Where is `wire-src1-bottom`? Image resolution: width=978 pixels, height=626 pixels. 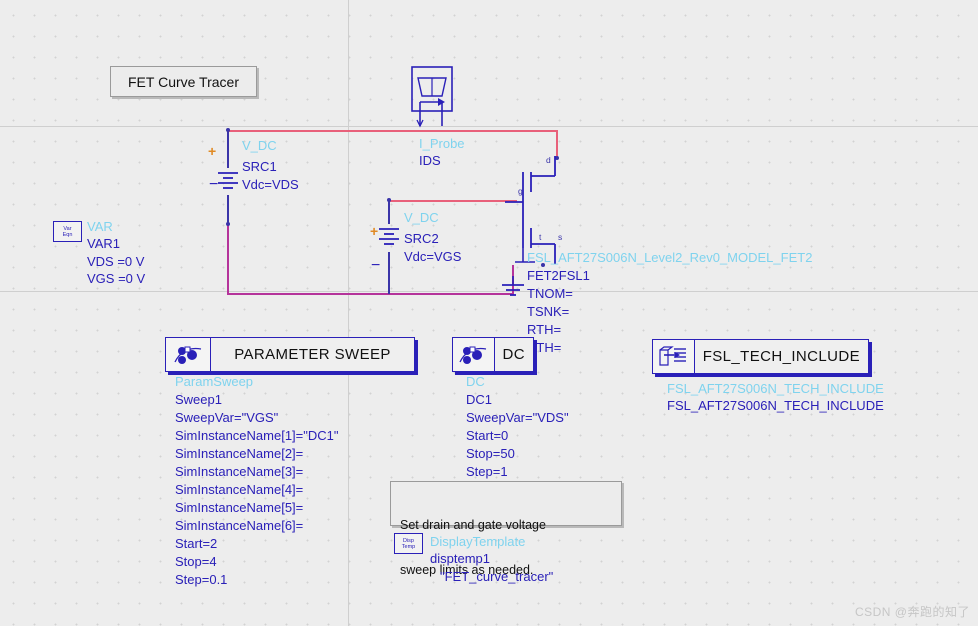 wire-src1-bottom is located at coordinates (228, 210).